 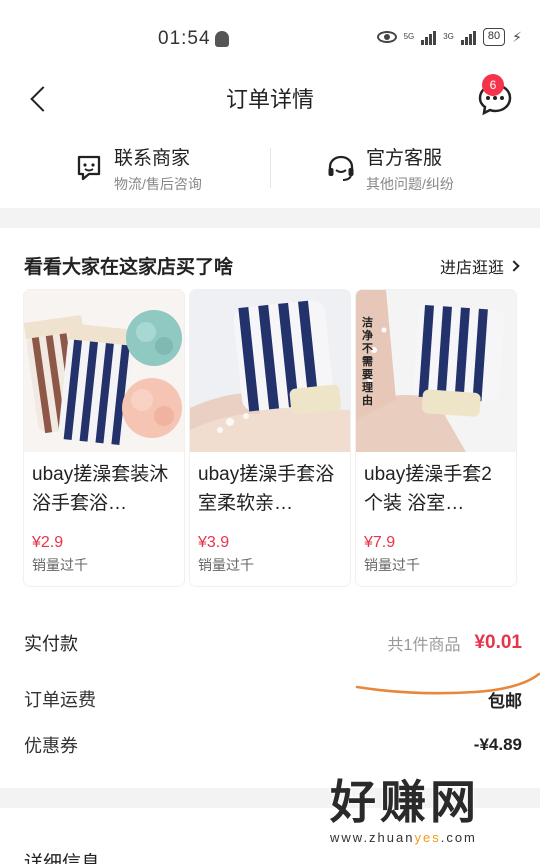 I want to click on status-time: 01:54, so click(x=184, y=38).